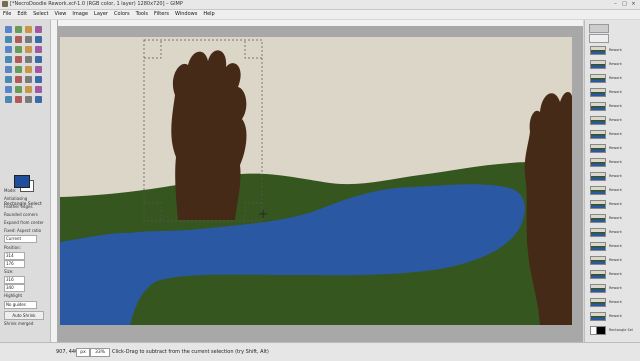  I want to click on size-h-input: 340, so click(14, 288).